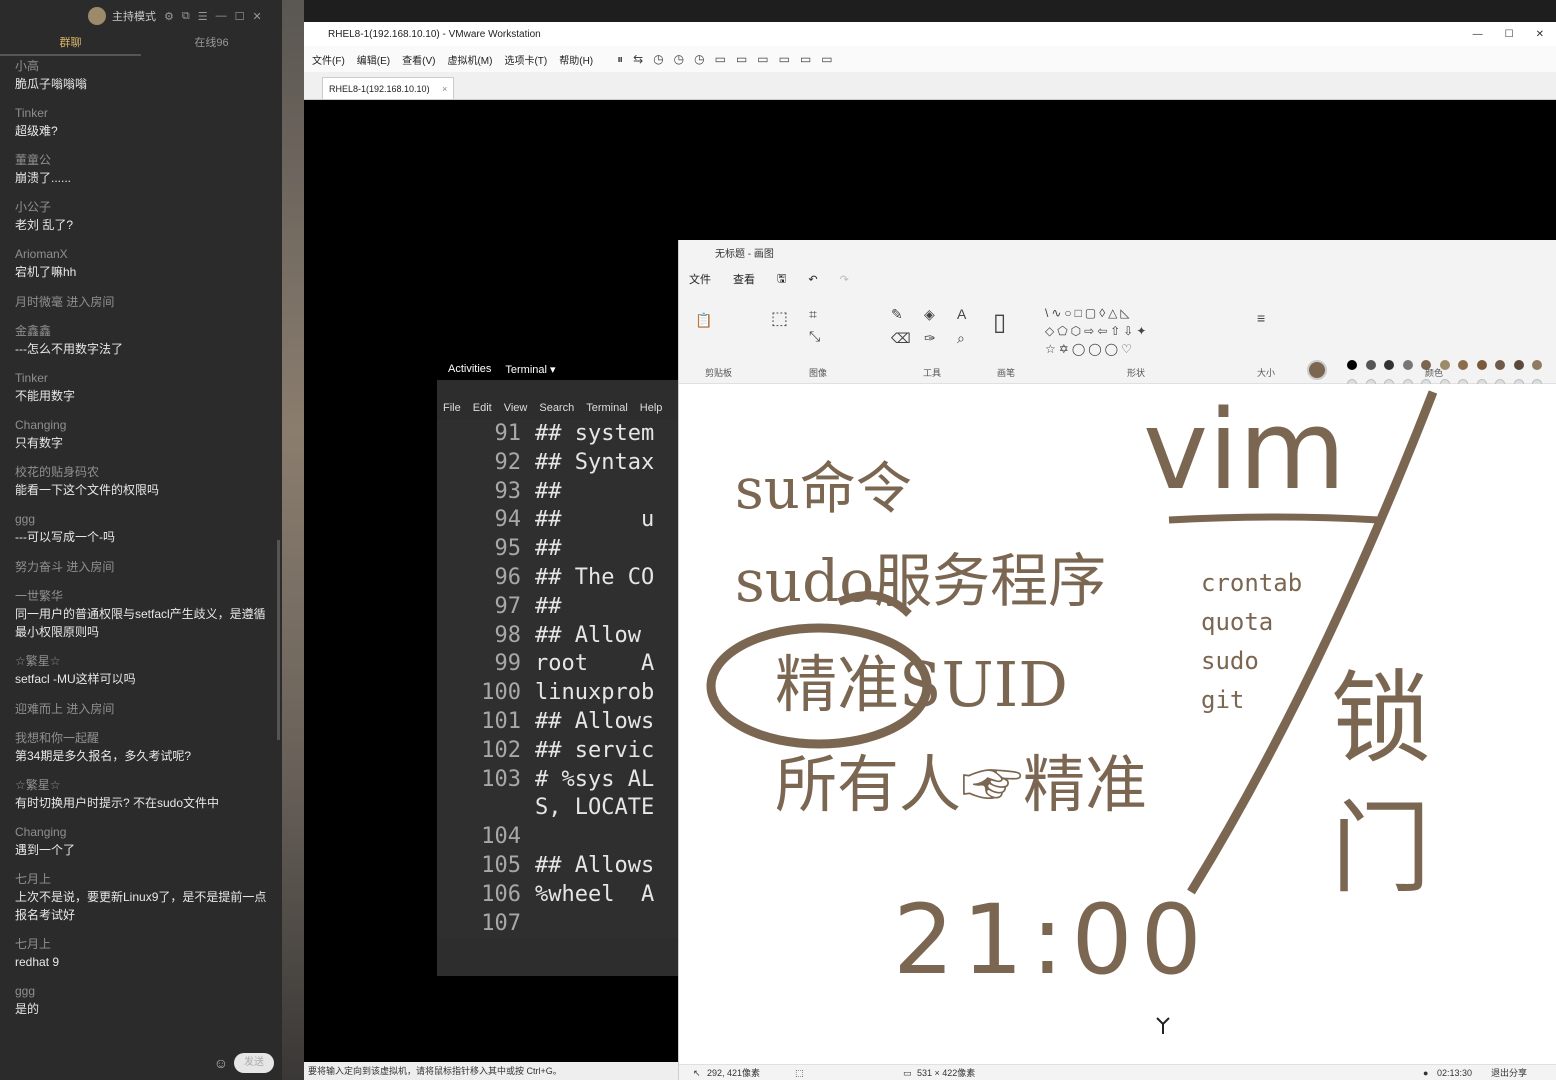  I want to click on active-color-swatch, so click(1317, 370).